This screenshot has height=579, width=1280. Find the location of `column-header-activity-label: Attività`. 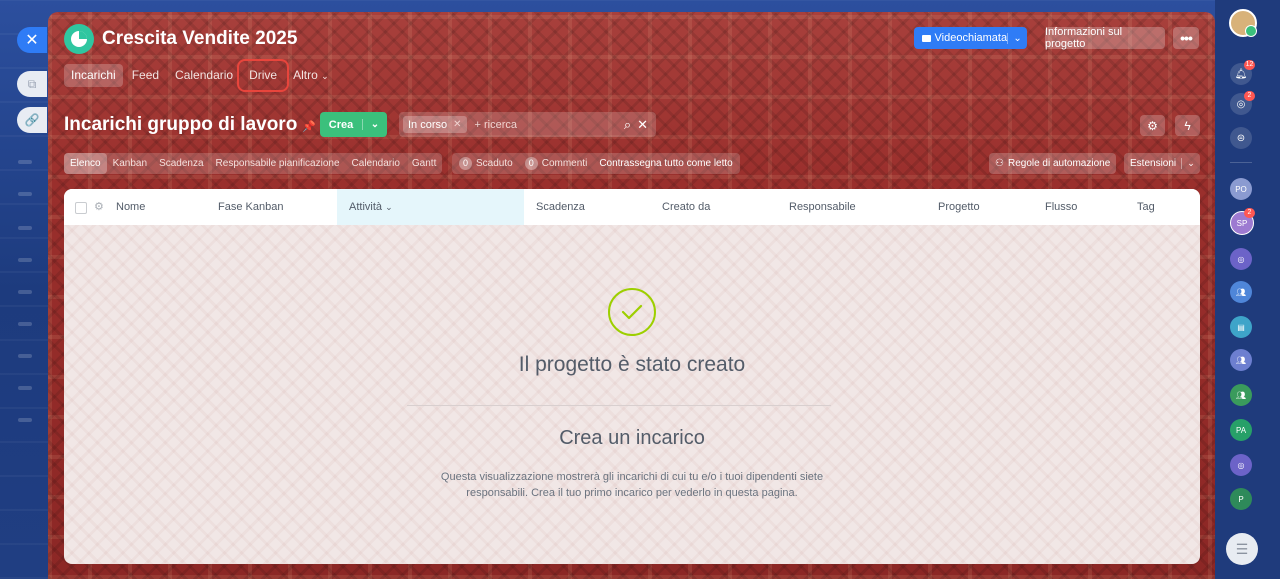

column-header-activity-label: Attività is located at coordinates (366, 207).